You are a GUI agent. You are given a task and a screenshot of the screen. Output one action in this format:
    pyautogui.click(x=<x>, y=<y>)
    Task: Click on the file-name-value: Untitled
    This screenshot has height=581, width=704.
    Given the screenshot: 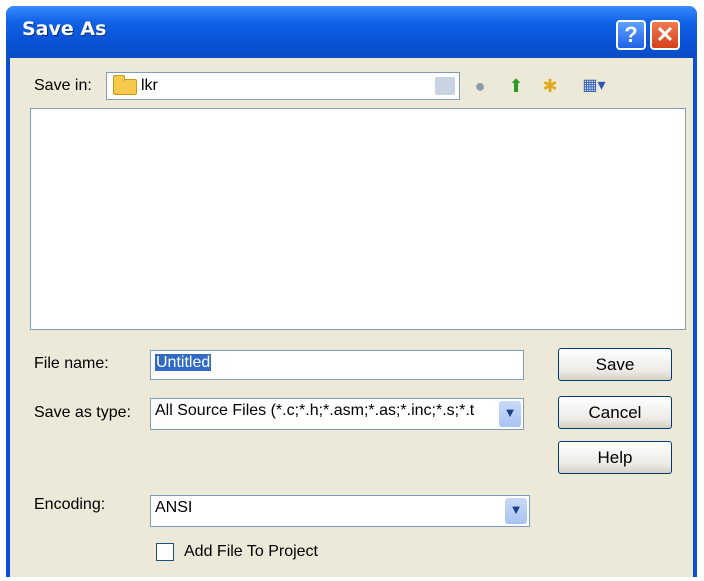 What is the action you would take?
    pyautogui.click(x=183, y=362)
    